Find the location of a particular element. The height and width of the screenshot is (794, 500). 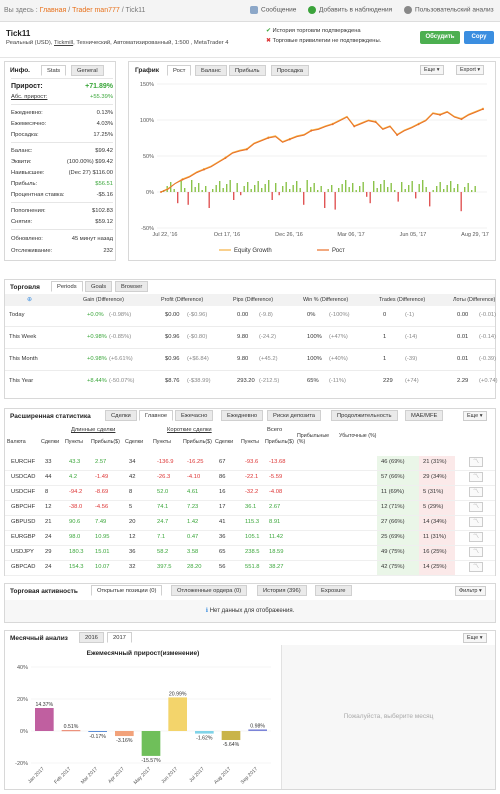

tab-growth: Рост is located at coordinates (179, 70).